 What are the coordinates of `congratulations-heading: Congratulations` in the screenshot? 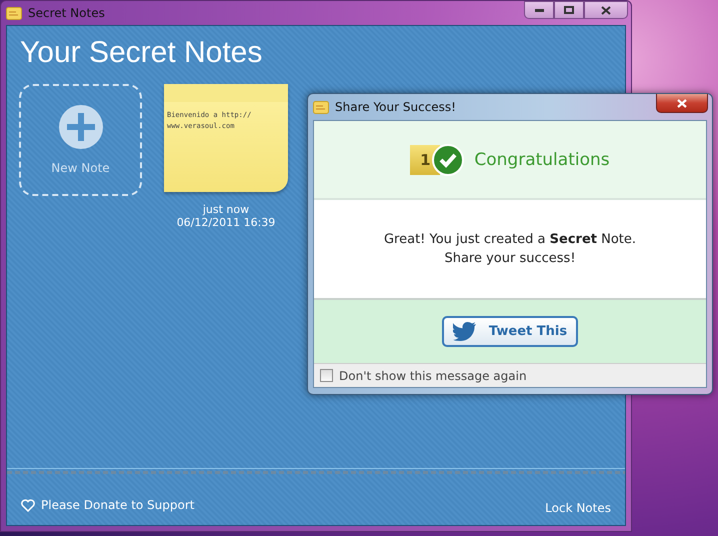 It's located at (542, 160).